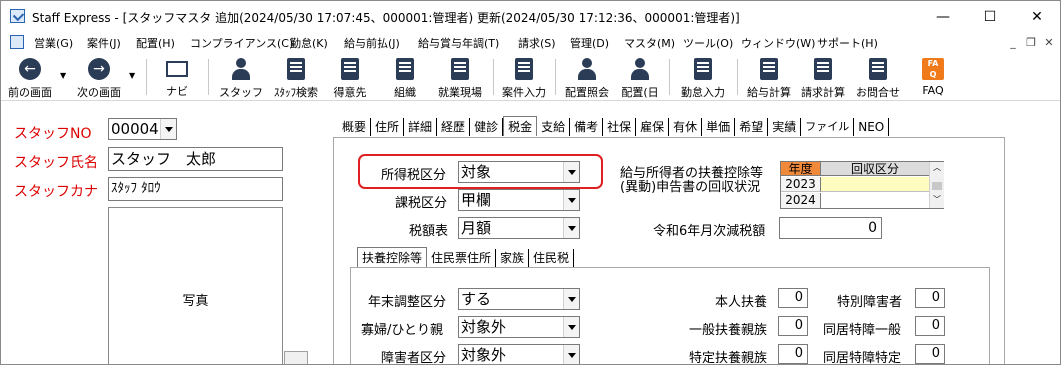 The height and width of the screenshot is (365, 1061). What do you see at coordinates (53, 134) in the screenshot?
I see `staff-no-label: スタッフNO` at bounding box center [53, 134].